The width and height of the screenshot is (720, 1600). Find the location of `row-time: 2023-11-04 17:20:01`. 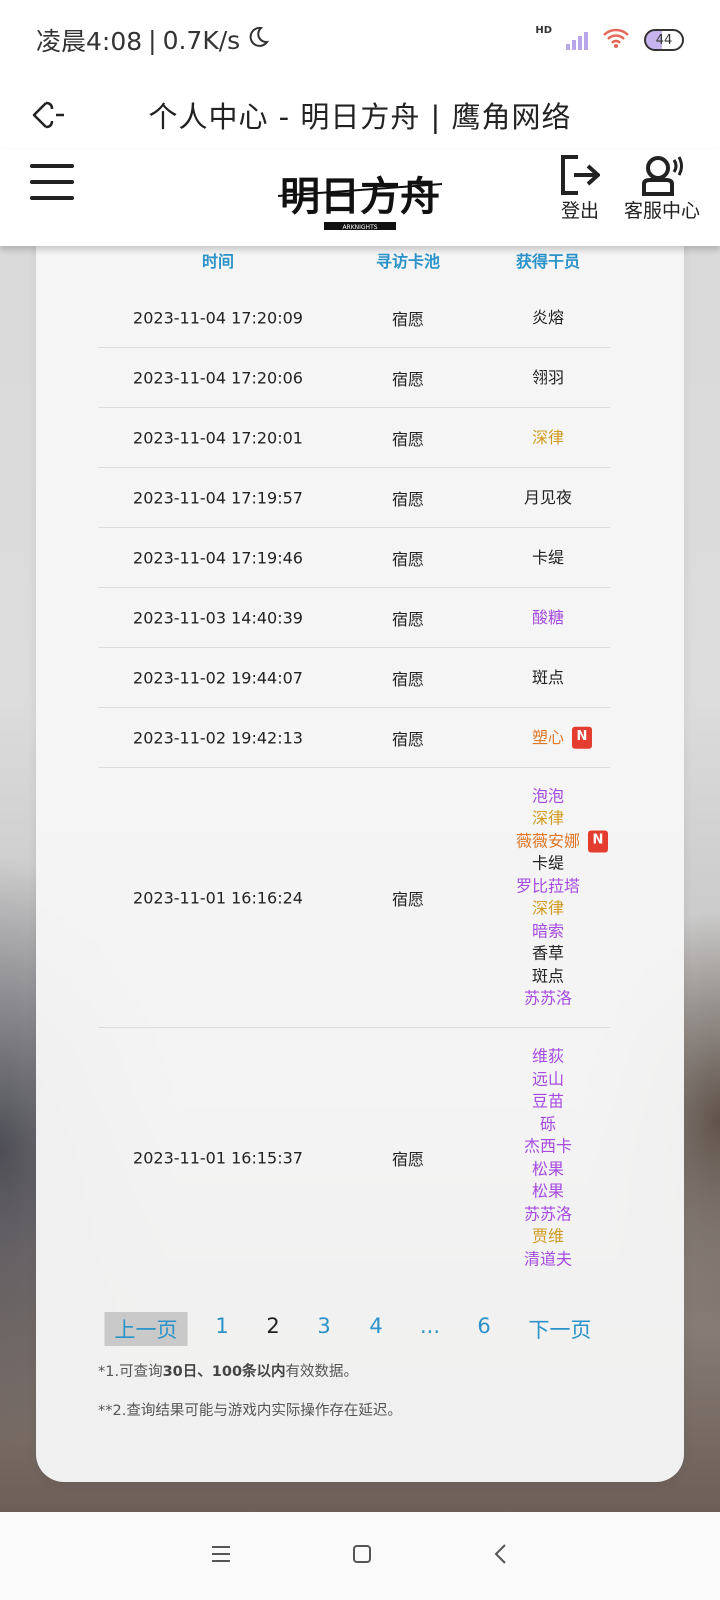

row-time: 2023-11-04 17:20:01 is located at coordinates (218, 437).